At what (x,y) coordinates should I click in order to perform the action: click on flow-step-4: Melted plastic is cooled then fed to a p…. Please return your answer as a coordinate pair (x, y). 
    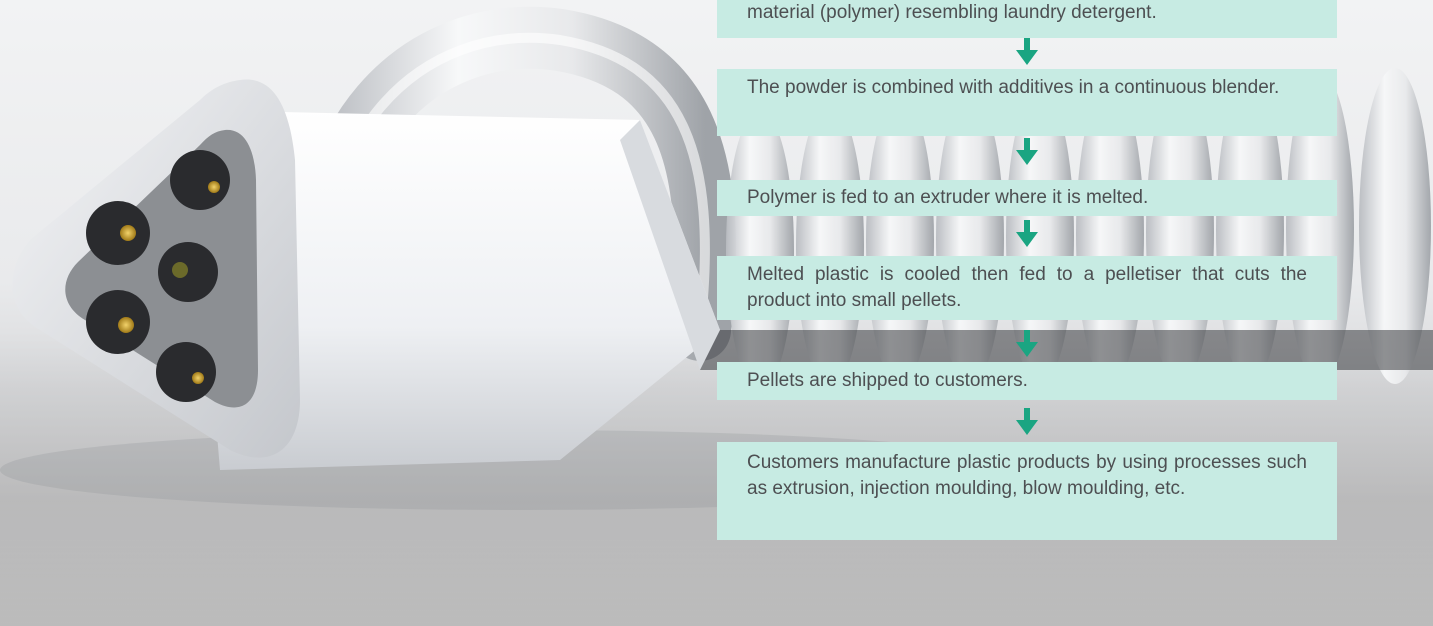
    Looking at the image, I should click on (1027, 288).